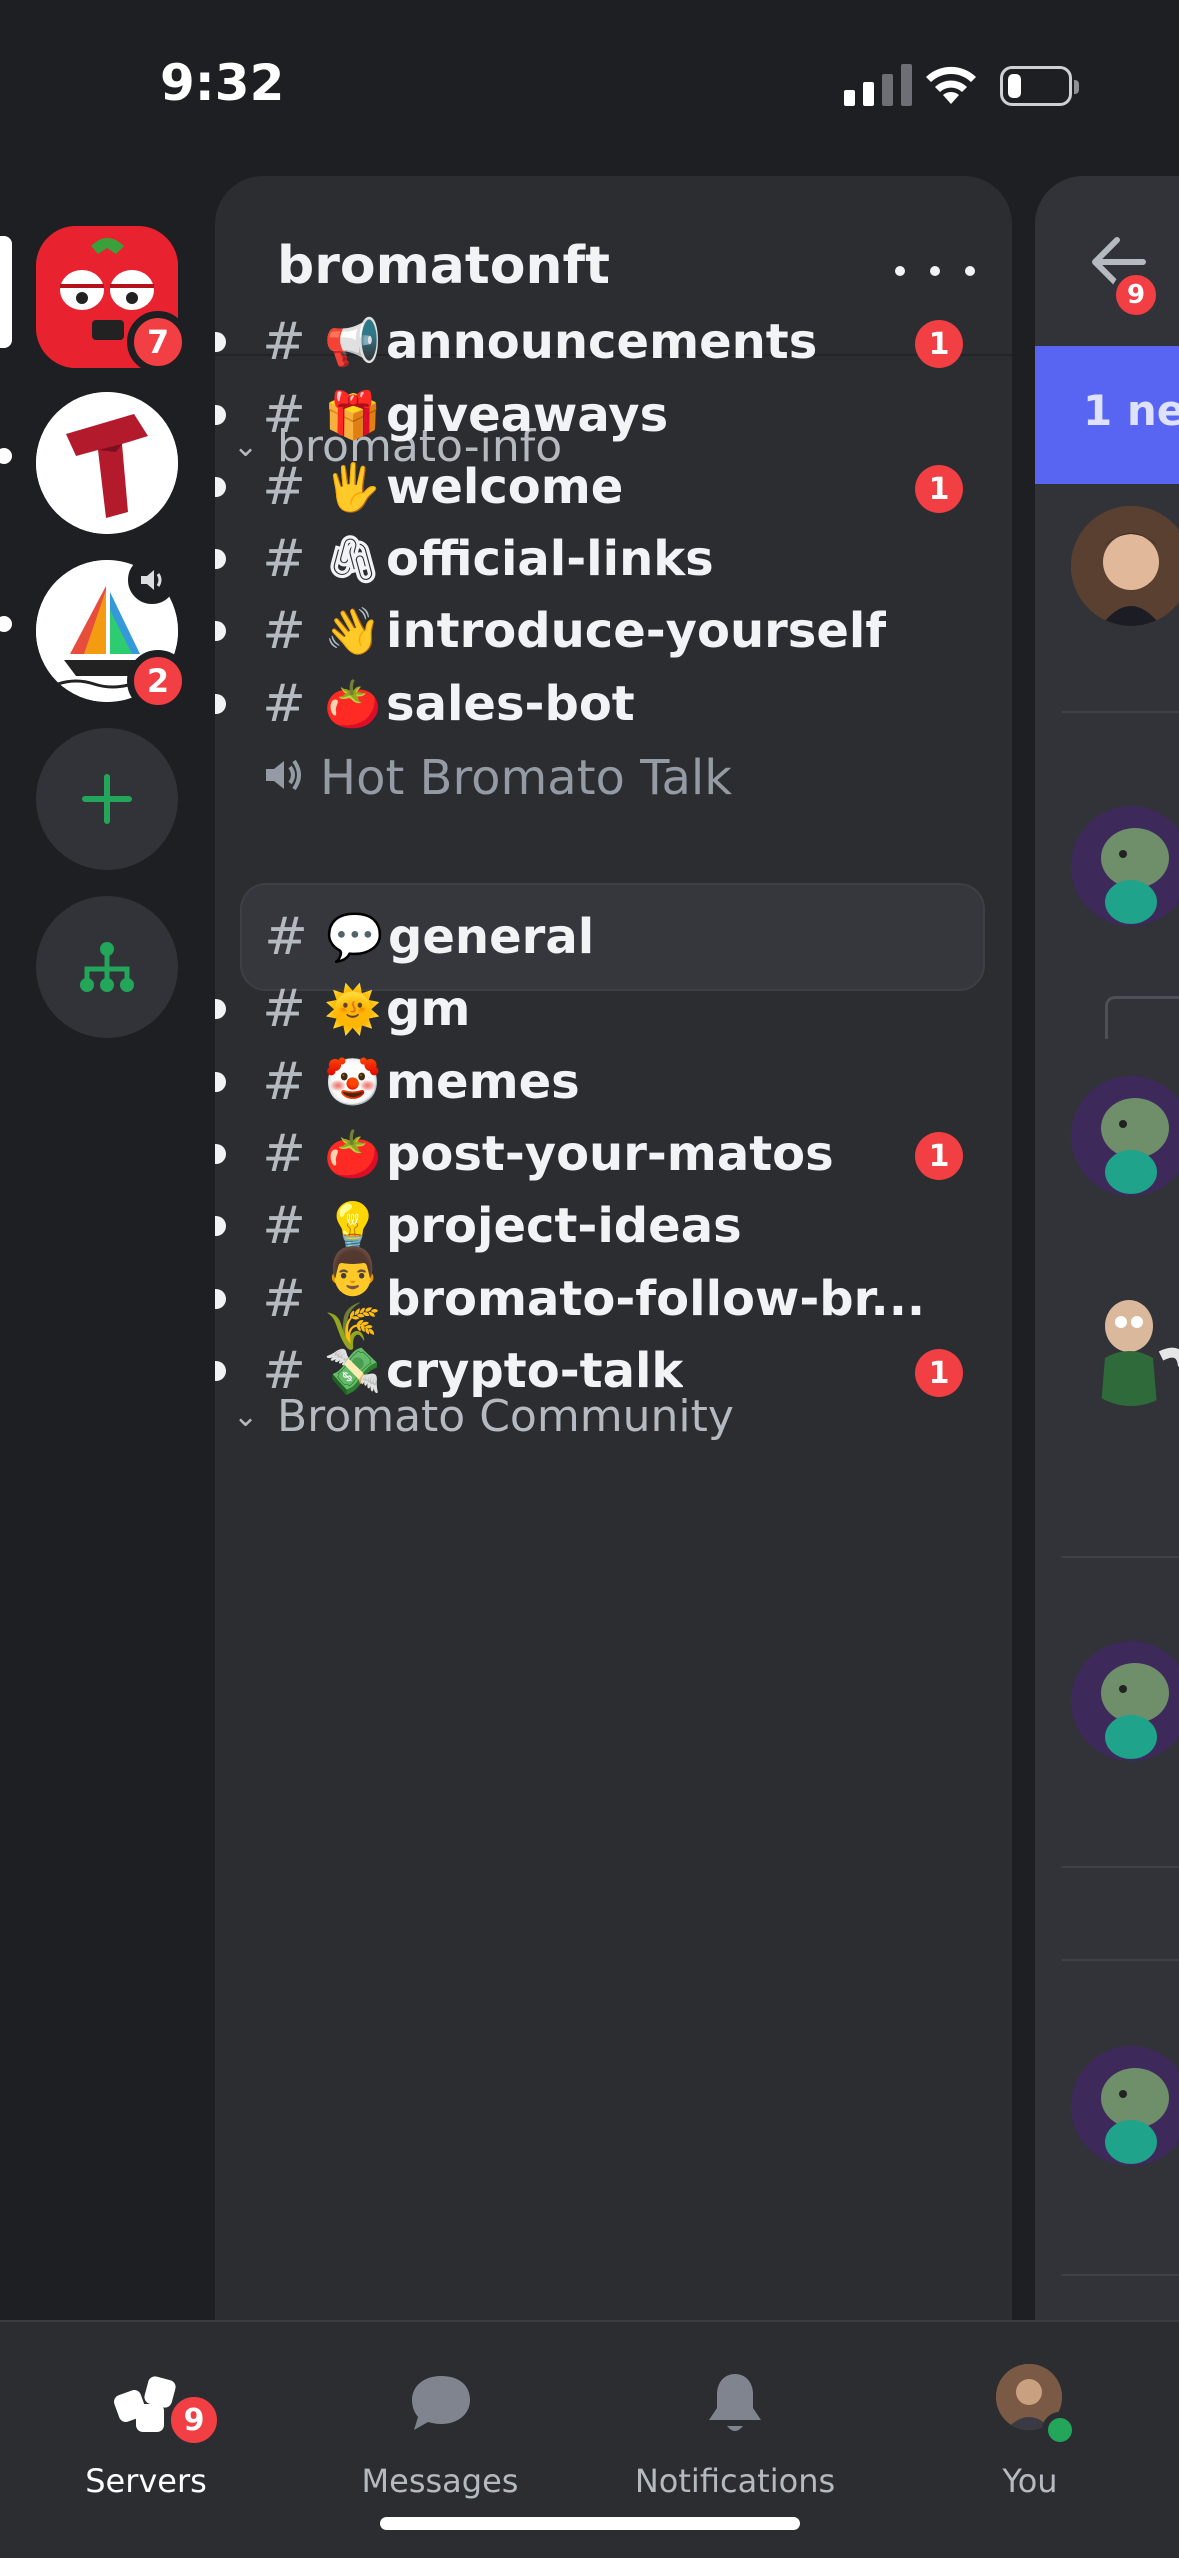 The width and height of the screenshot is (1179, 2558). What do you see at coordinates (1030, 2427) in the screenshot?
I see `tab-you: You` at bounding box center [1030, 2427].